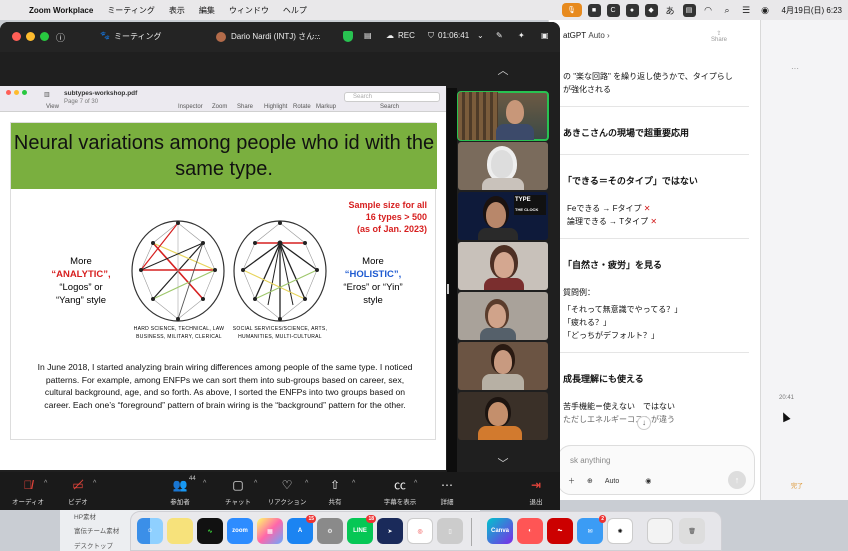 The height and width of the screenshot is (551, 848). Describe the element at coordinates (326, 107) in the screenshot. I see `toolbar-markup: Markup` at that location.